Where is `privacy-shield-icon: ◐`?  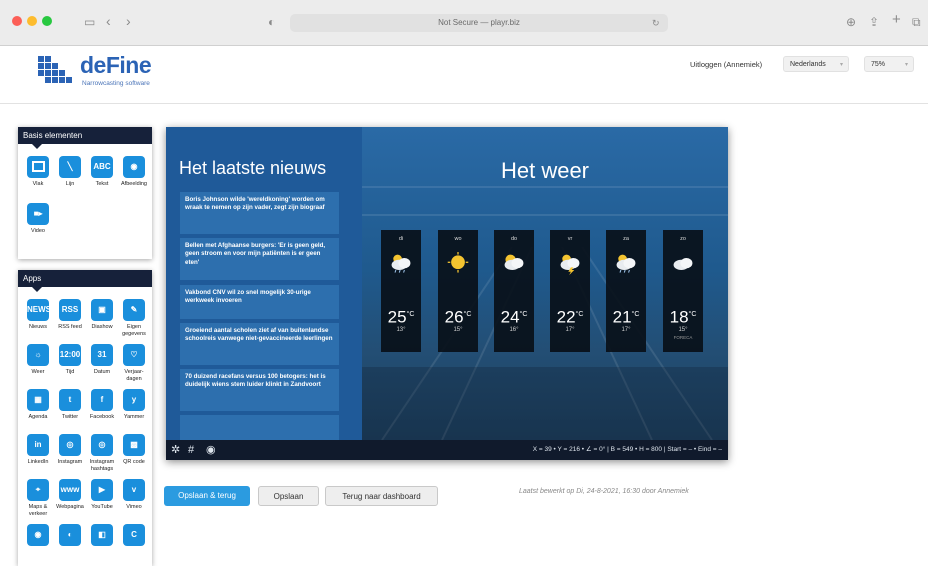 privacy-shield-icon: ◐ is located at coordinates (271, 22).